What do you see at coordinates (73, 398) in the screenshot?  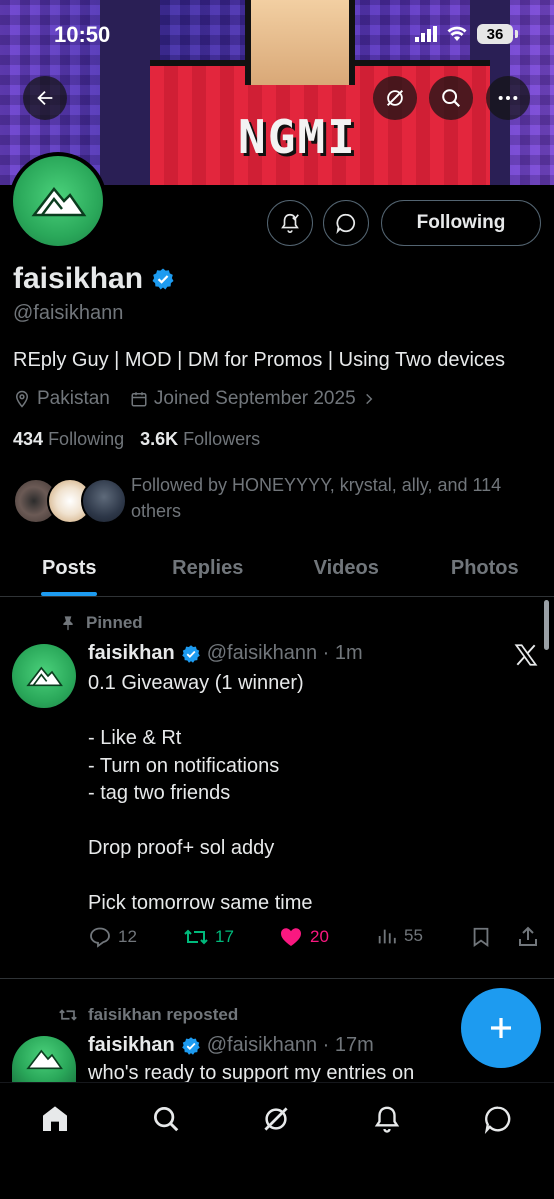 I see `location-text: Pakistan` at bounding box center [73, 398].